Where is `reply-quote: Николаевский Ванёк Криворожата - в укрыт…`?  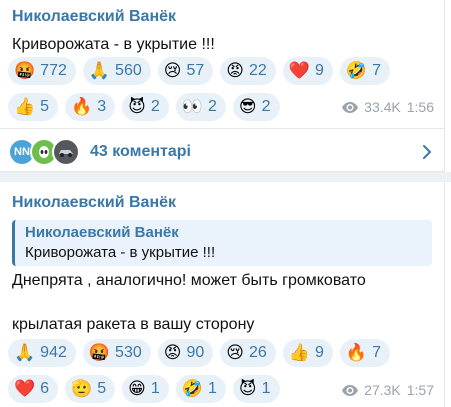
reply-quote: Николаевский Ванёк Криворожата - в укрыт… is located at coordinates (222, 243).